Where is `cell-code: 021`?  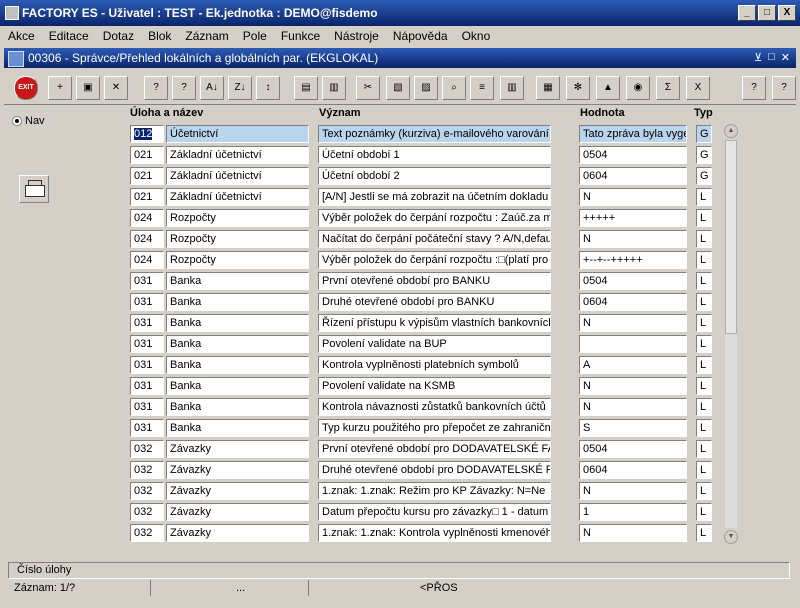 cell-code: 021 is located at coordinates (147, 176).